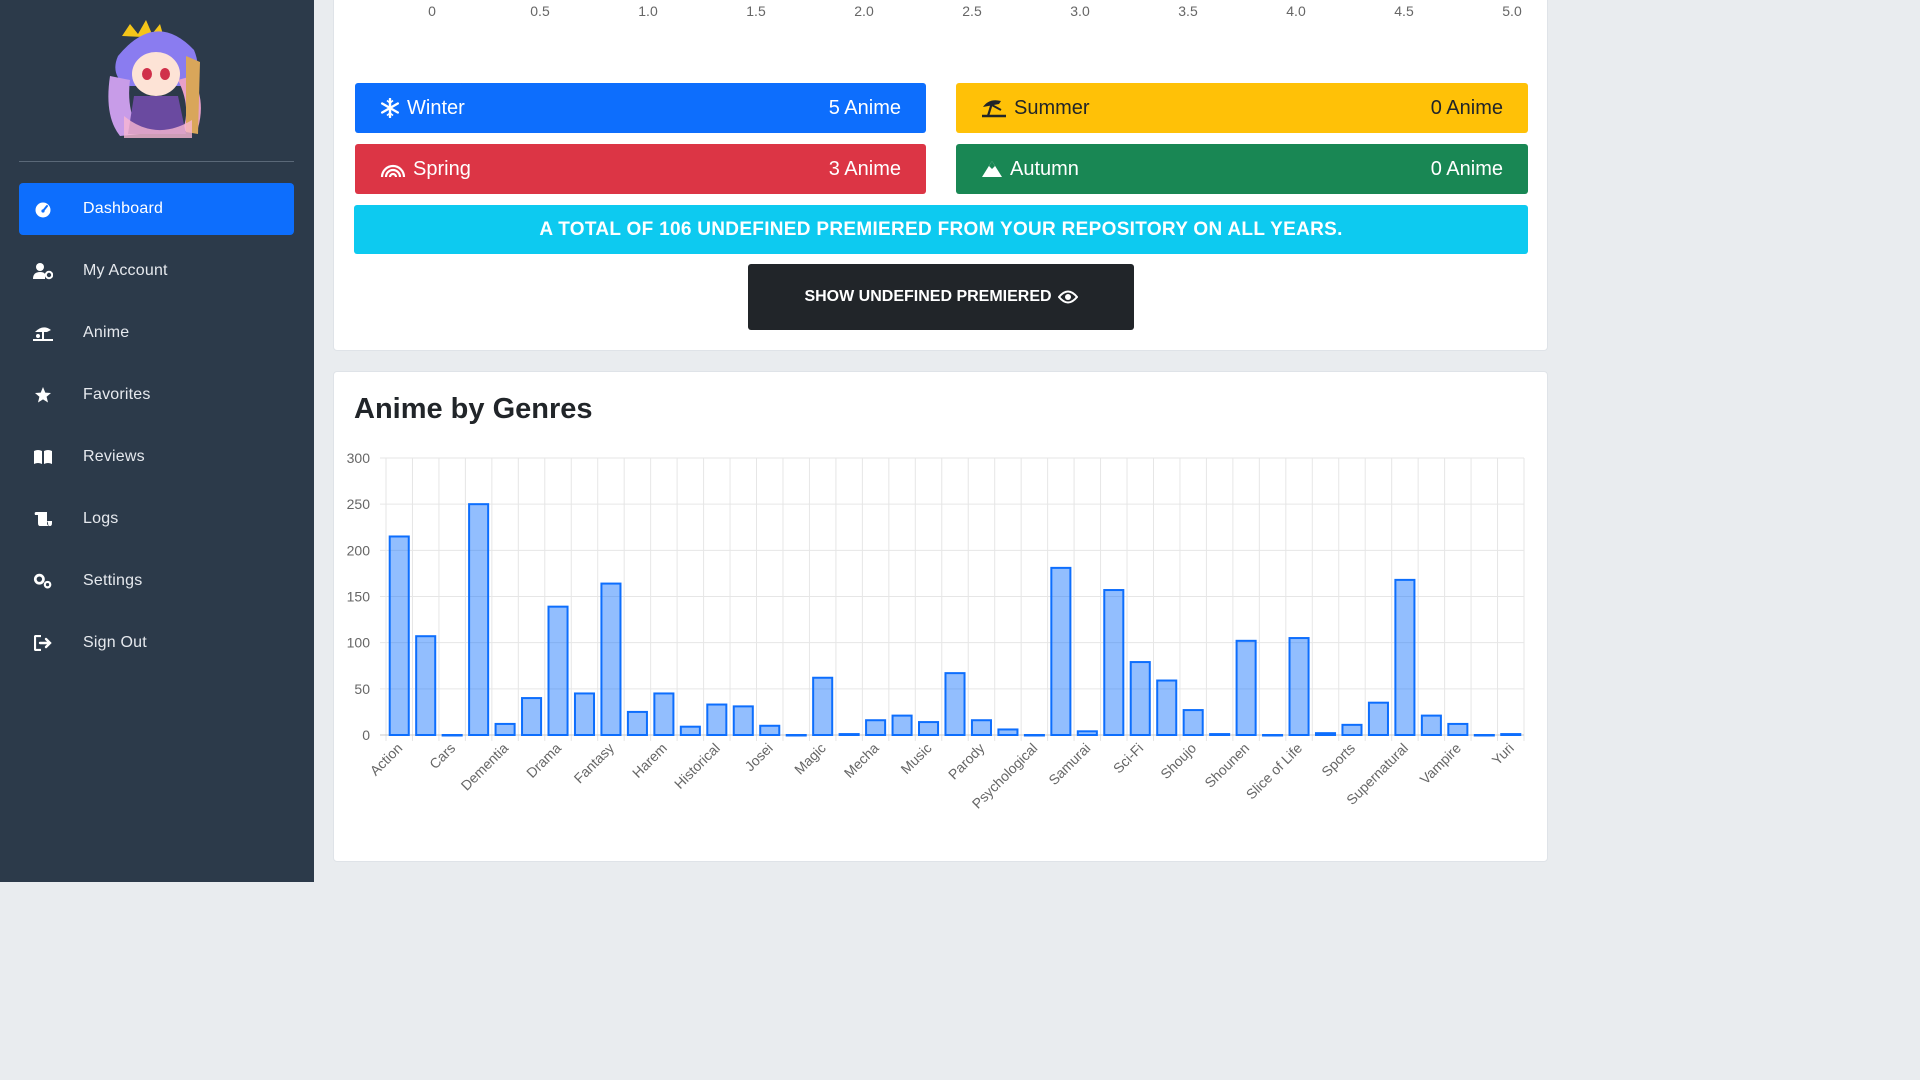  What do you see at coordinates (876, 728) in the screenshot?
I see `bar-mecha` at bounding box center [876, 728].